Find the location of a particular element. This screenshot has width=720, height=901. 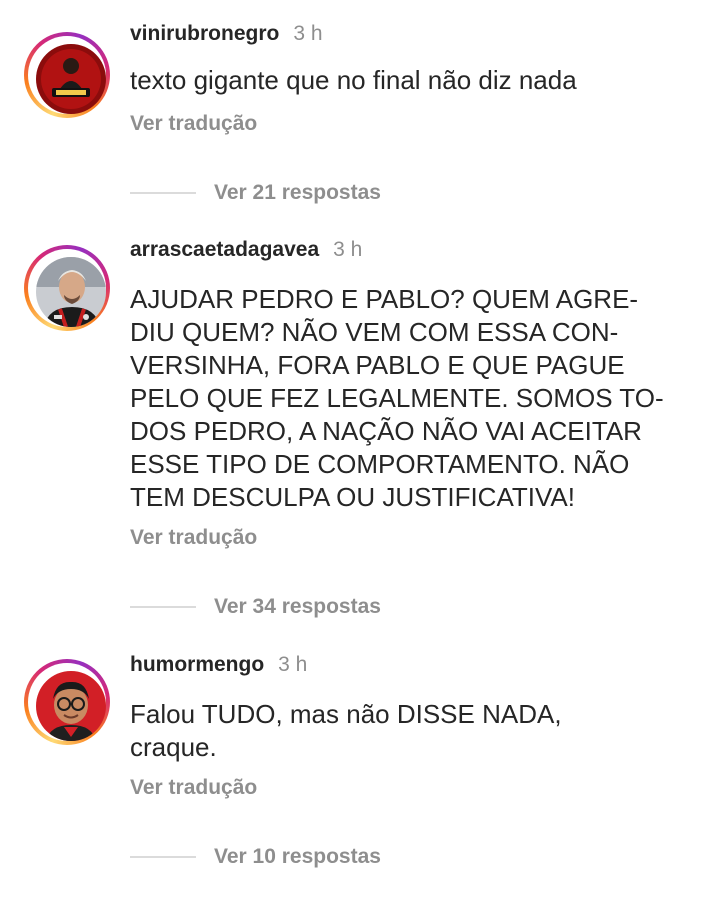

comment-username: humormengo is located at coordinates (197, 665).